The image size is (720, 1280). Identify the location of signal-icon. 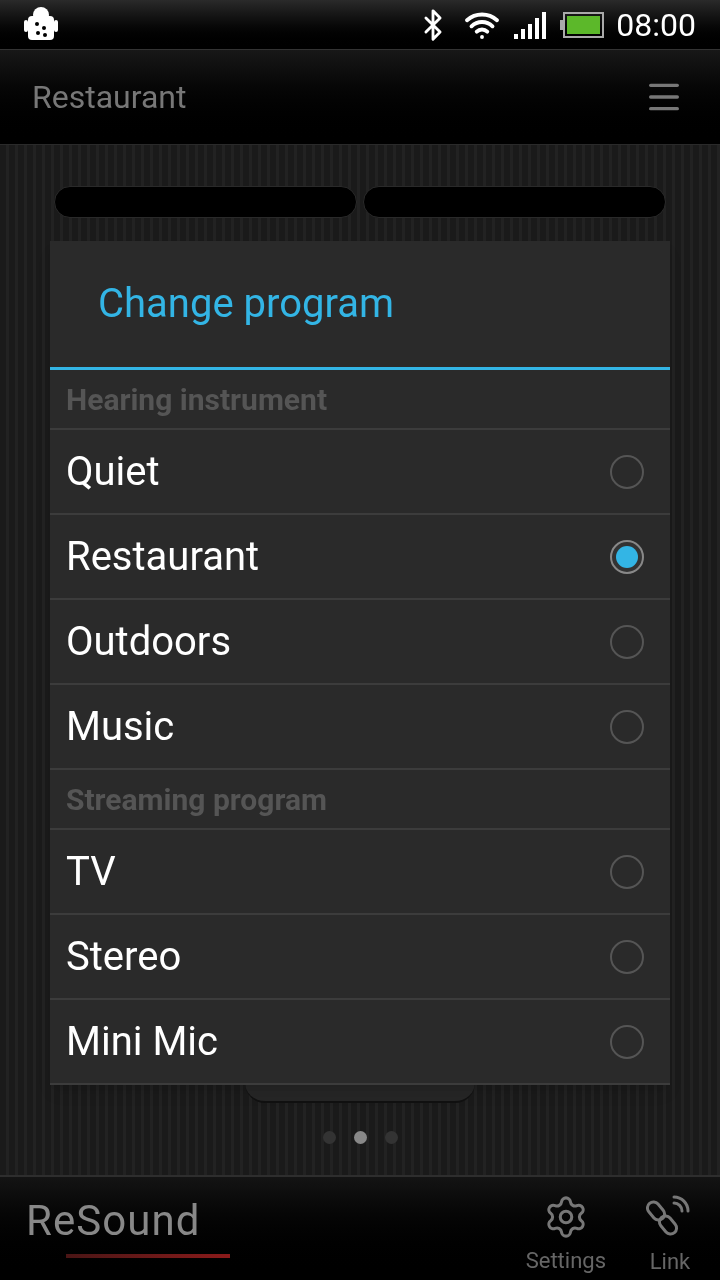
(531, 24).